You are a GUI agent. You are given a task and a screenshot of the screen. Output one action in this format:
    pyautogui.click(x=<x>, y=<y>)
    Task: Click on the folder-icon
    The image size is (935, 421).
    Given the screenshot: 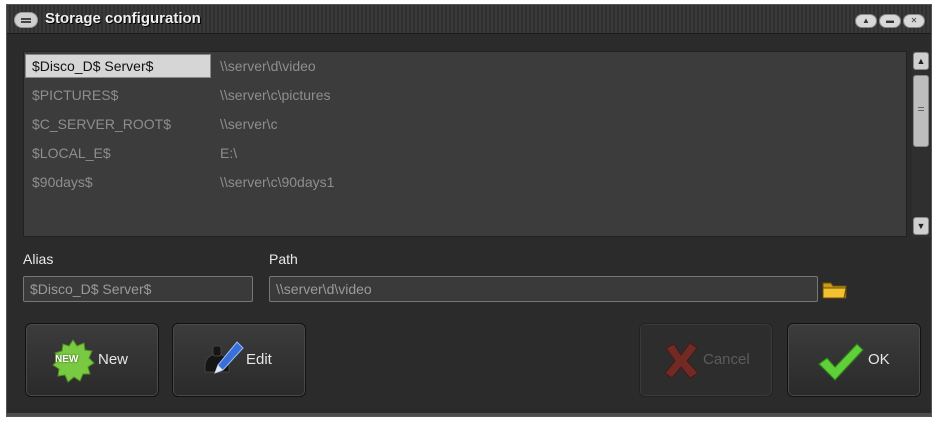 What is the action you would take?
    pyautogui.click(x=834, y=290)
    